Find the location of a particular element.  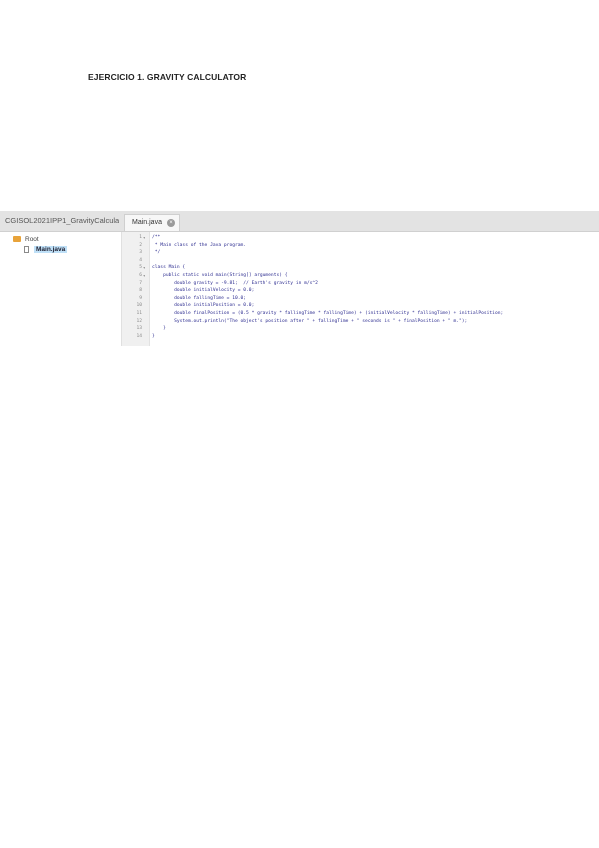

code-line: 10 double initialPosition = 0.0; is located at coordinates (360, 306).